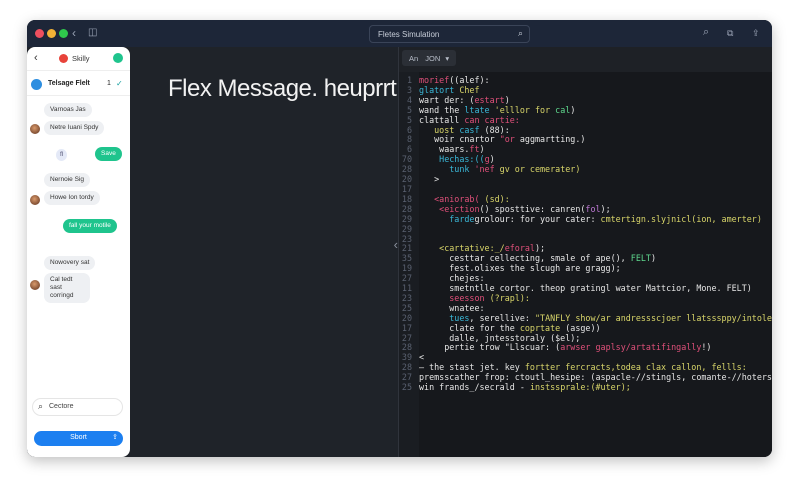 This screenshot has width=800, height=480. Describe the element at coordinates (68, 110) in the screenshot. I see `message-bubble: Varnoas Jas` at that location.